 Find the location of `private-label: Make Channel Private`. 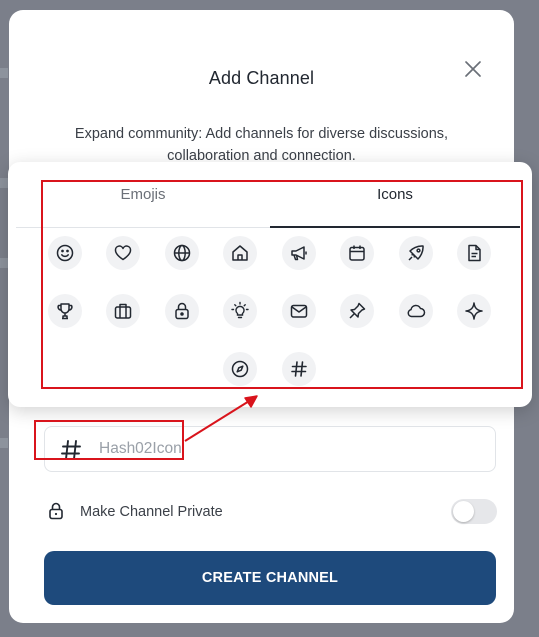

private-label: Make Channel Private is located at coordinates (151, 512).